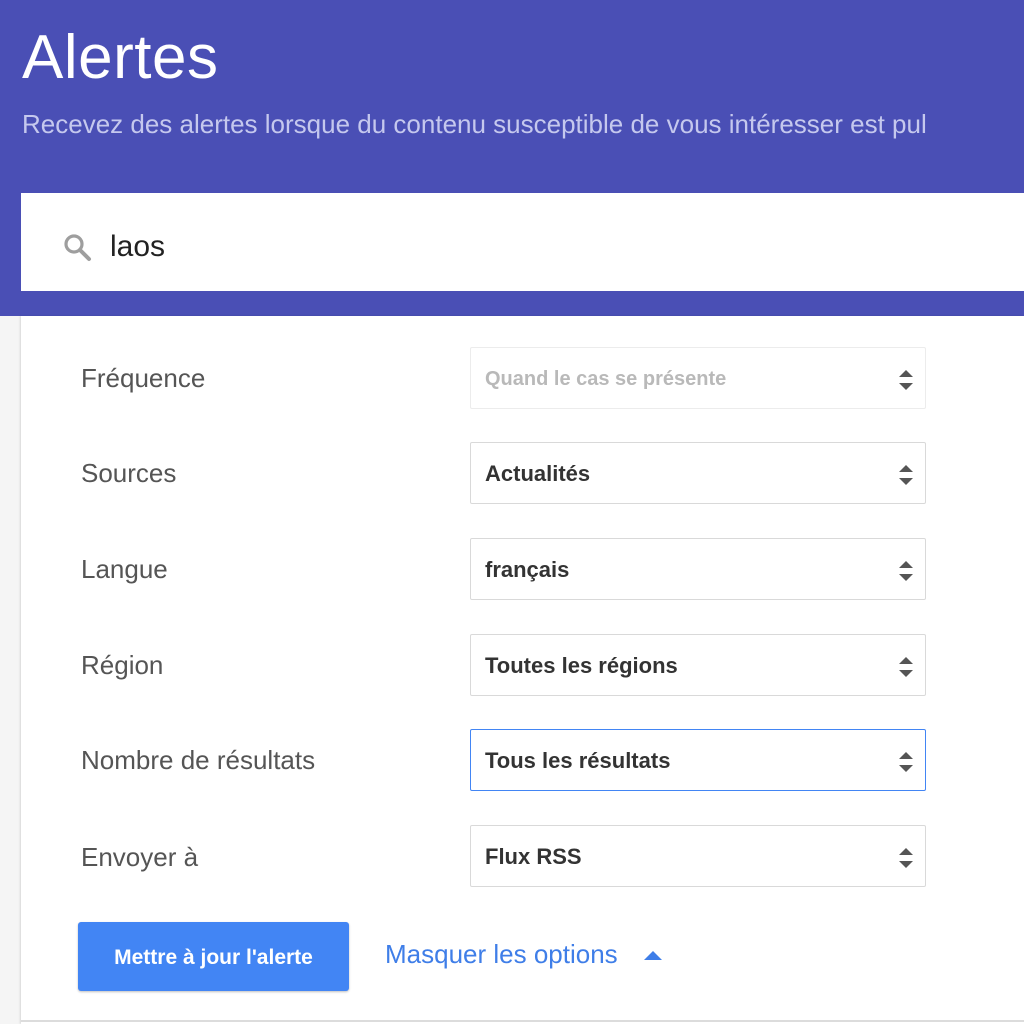  What do you see at coordinates (137, 247) in the screenshot?
I see `search-input: laos` at bounding box center [137, 247].